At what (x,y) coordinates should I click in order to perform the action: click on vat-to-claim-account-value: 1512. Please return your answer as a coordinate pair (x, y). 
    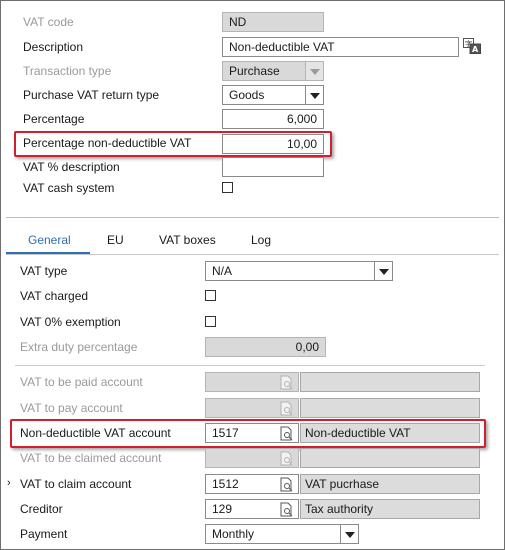
    Looking at the image, I should click on (225, 484).